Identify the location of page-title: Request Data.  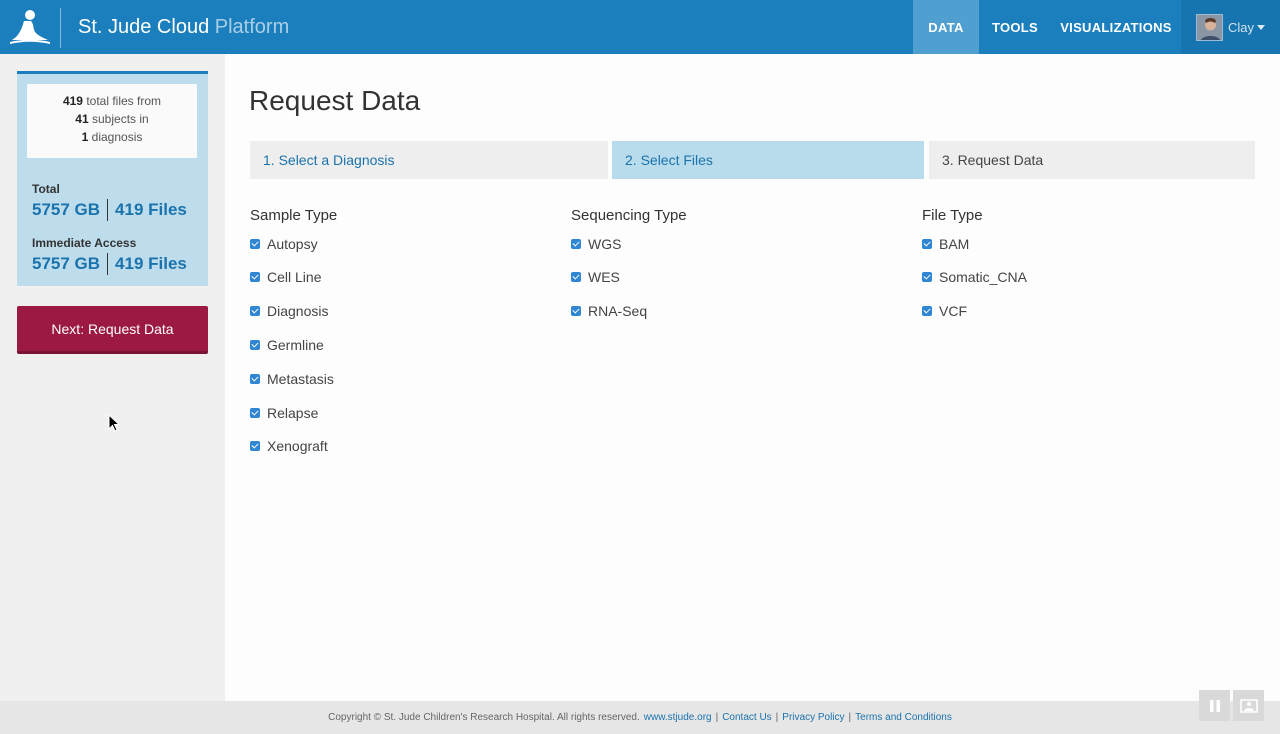
(335, 100).